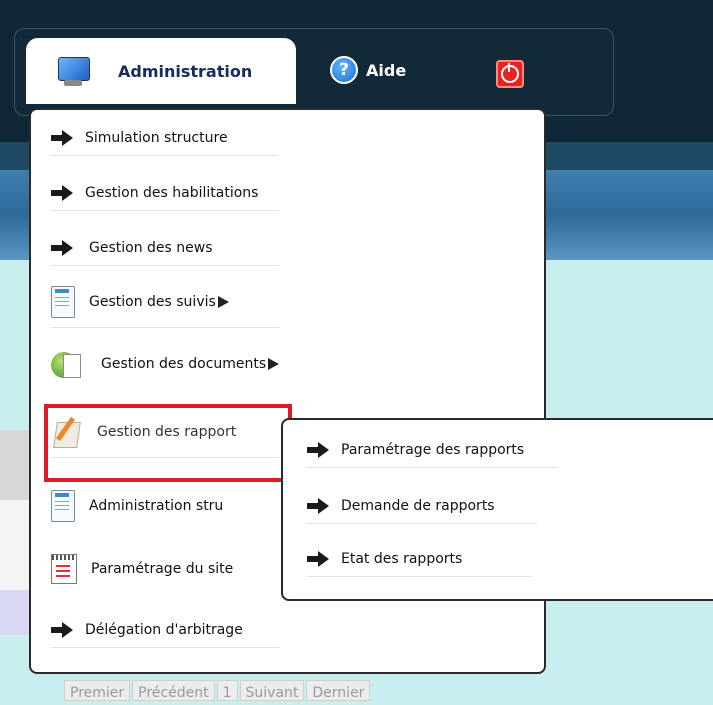 Image resolution: width=713 pixels, height=705 pixels. Describe the element at coordinates (184, 364) in the screenshot. I see `menu-item-label: Gestion des documents` at that location.